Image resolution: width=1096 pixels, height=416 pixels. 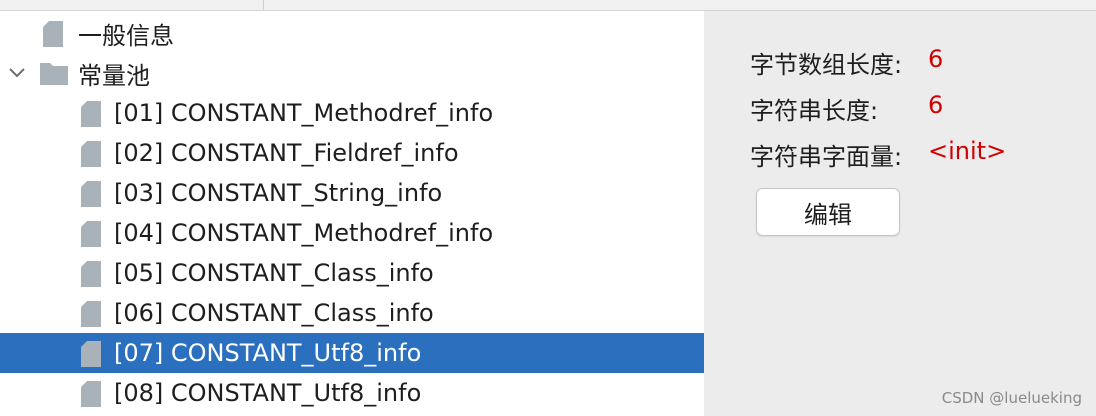 I want to click on string-length-field: 字符串长度: 6, so click(x=846, y=108).